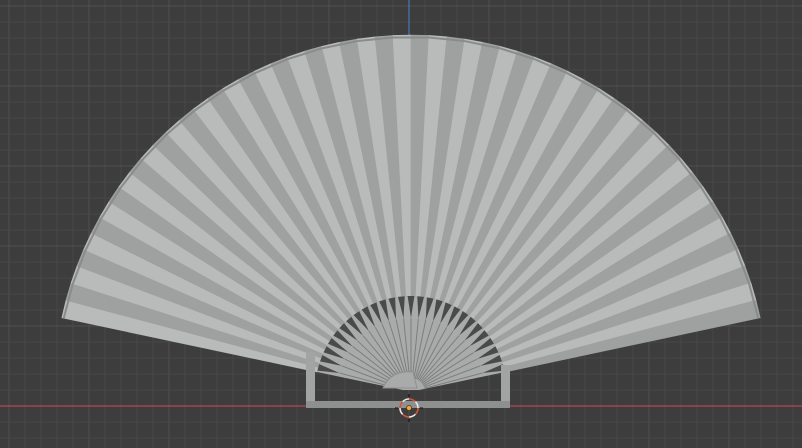  What do you see at coordinates (310, 379) in the screenshot?
I see `stand-left-post` at bounding box center [310, 379].